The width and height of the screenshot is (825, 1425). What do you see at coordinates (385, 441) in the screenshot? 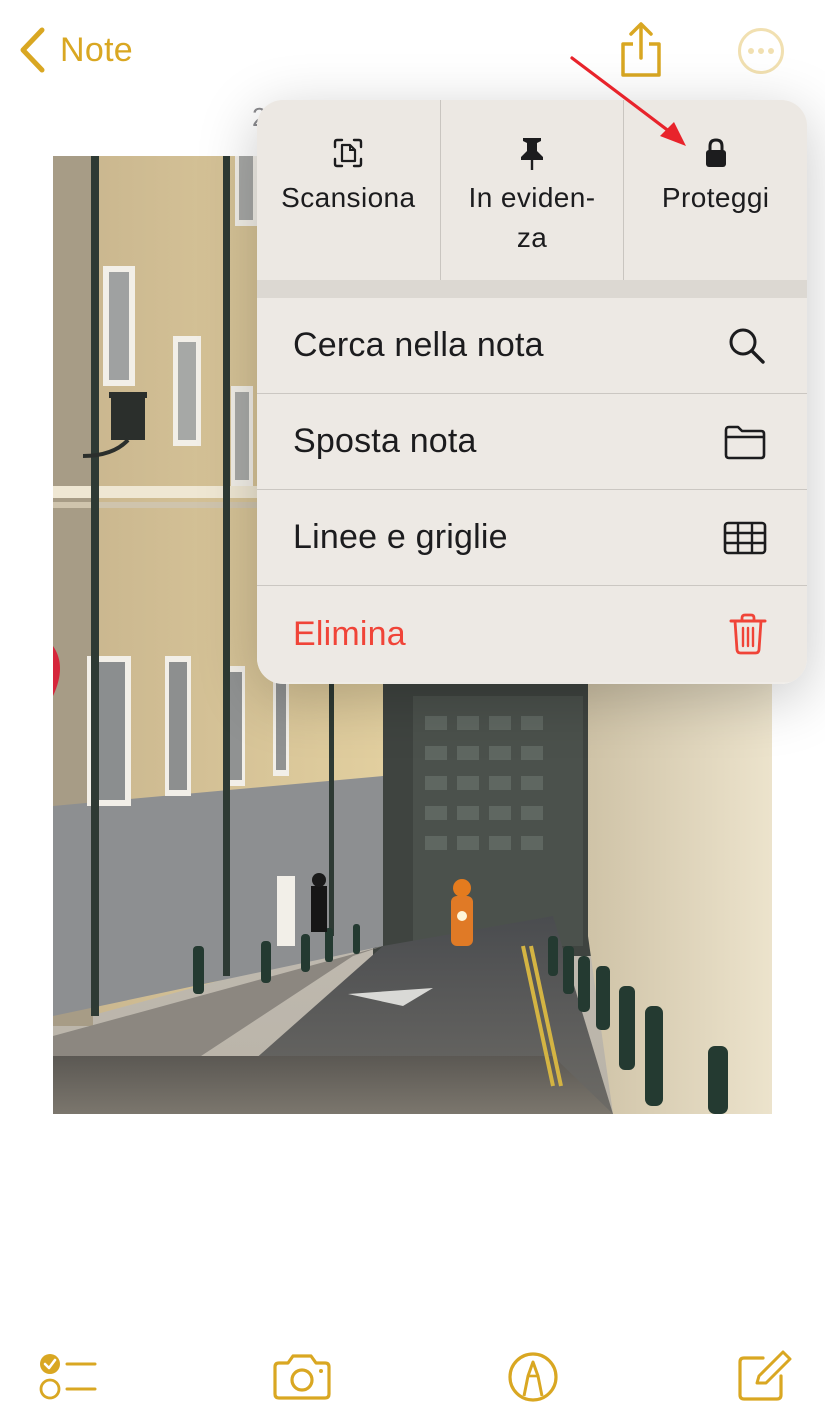
I see `move-note-label: Sposta nota` at bounding box center [385, 441].